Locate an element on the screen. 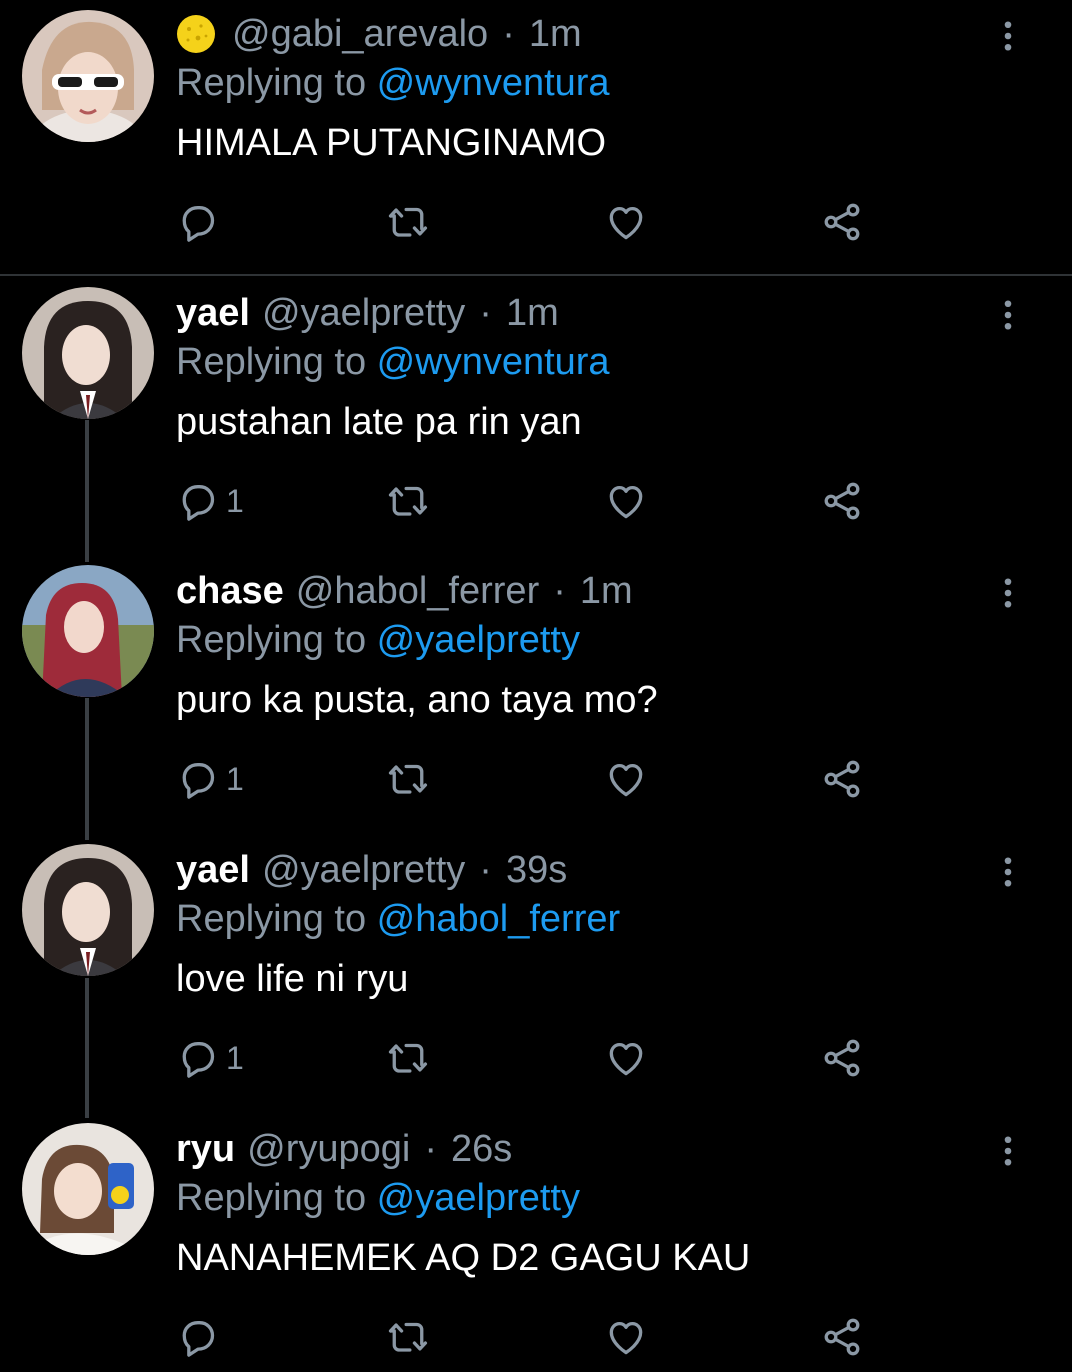 The image size is (1072, 1372). user-handle: @ryupogi is located at coordinates (328, 1149).